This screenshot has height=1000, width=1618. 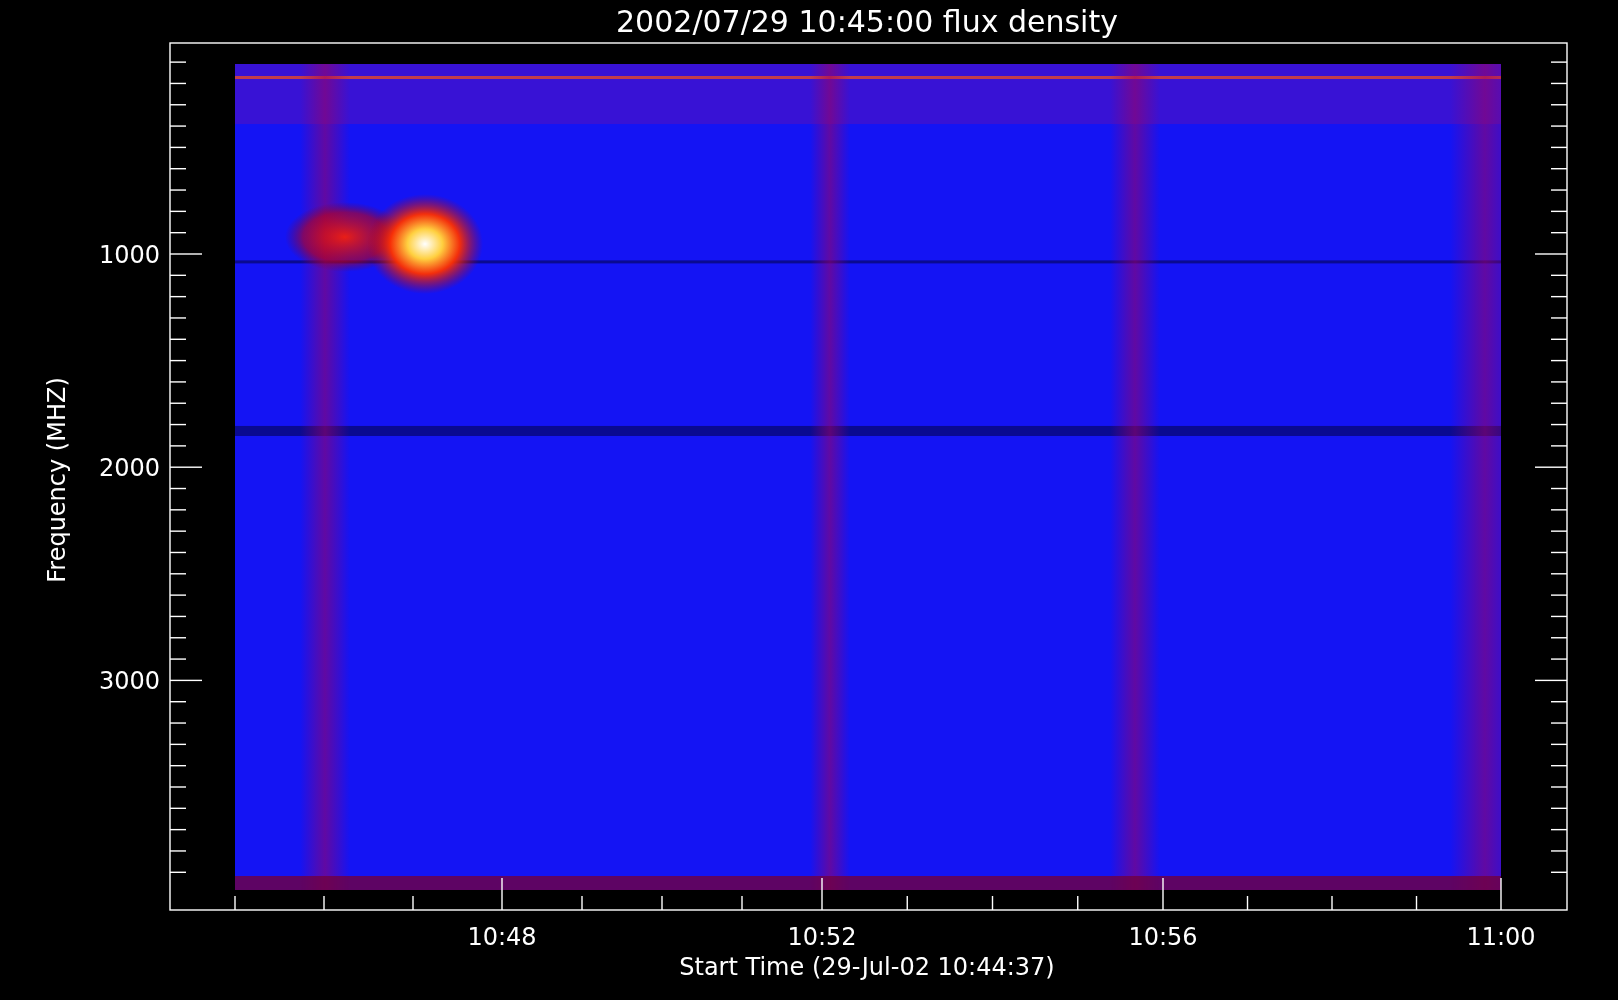 What do you see at coordinates (129, 681) in the screenshot?
I see `y-tick-label: 3000` at bounding box center [129, 681].